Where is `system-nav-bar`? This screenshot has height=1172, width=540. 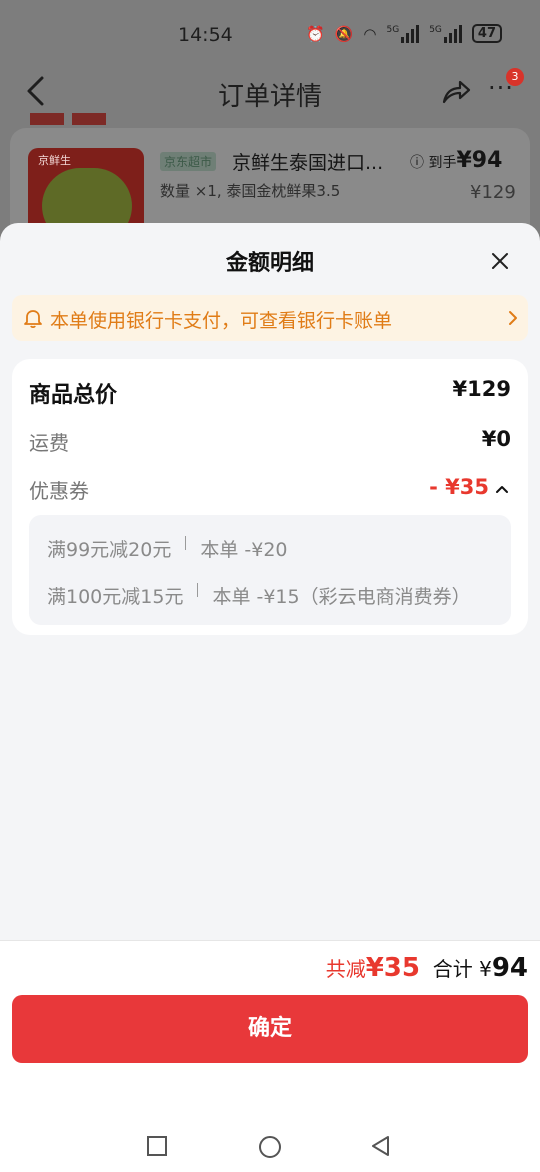 system-nav-bar is located at coordinates (270, 1143).